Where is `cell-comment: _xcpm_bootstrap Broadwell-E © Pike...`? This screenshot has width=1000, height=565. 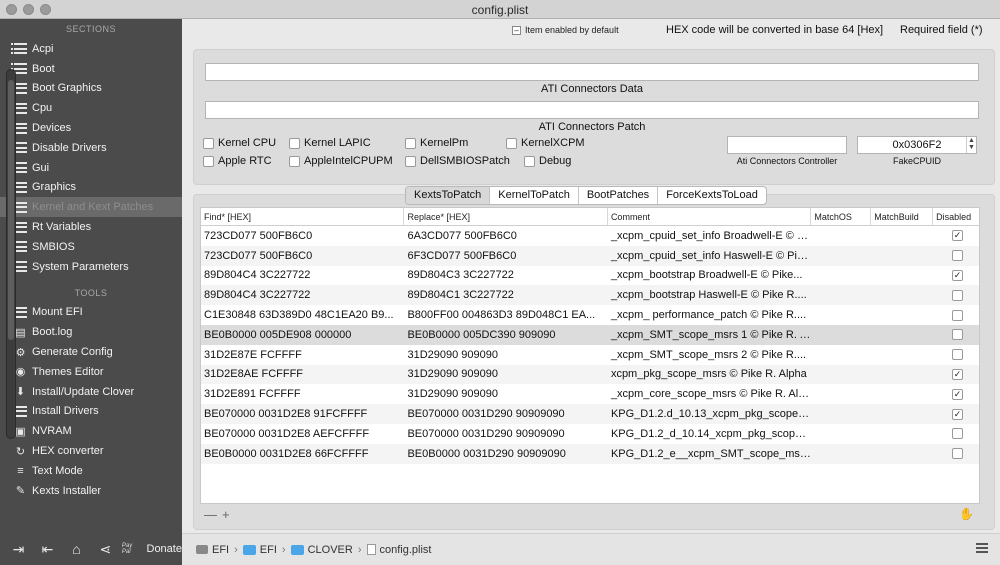
cell-comment: _xcpm_bootstrap Broadwell-E © Pike... is located at coordinates (709, 275).